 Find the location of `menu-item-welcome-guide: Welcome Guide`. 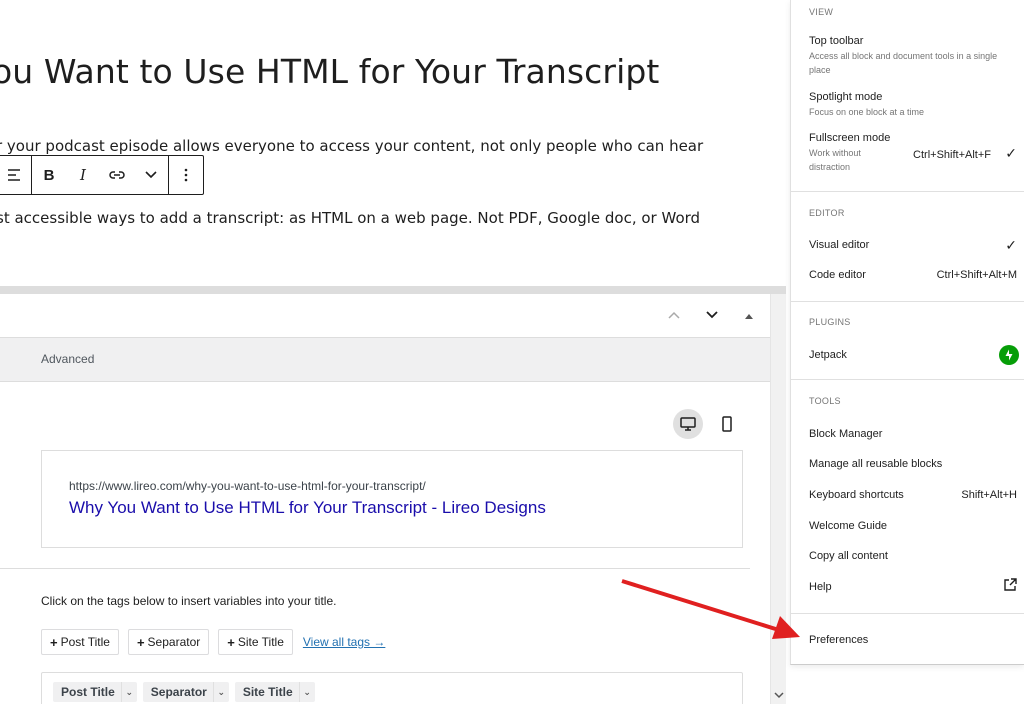

menu-item-welcome-guide: Welcome Guide is located at coordinates (913, 526).